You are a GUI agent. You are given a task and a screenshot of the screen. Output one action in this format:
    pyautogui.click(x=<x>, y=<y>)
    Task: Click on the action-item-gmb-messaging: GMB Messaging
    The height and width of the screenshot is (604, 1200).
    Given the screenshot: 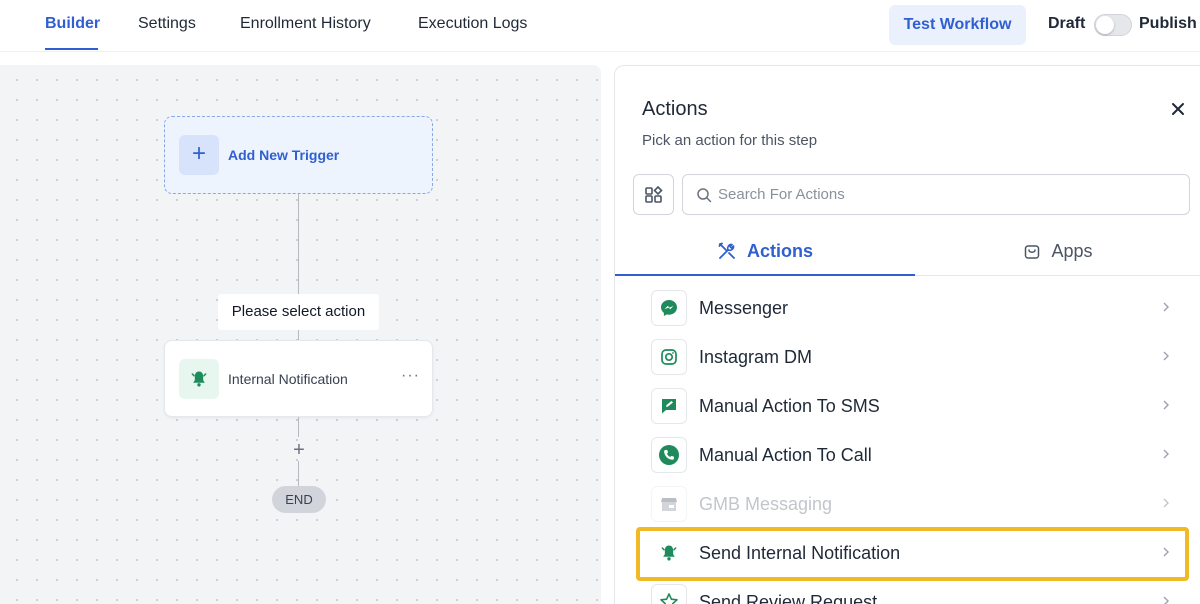 What is the action you would take?
    pyautogui.click(x=914, y=502)
    